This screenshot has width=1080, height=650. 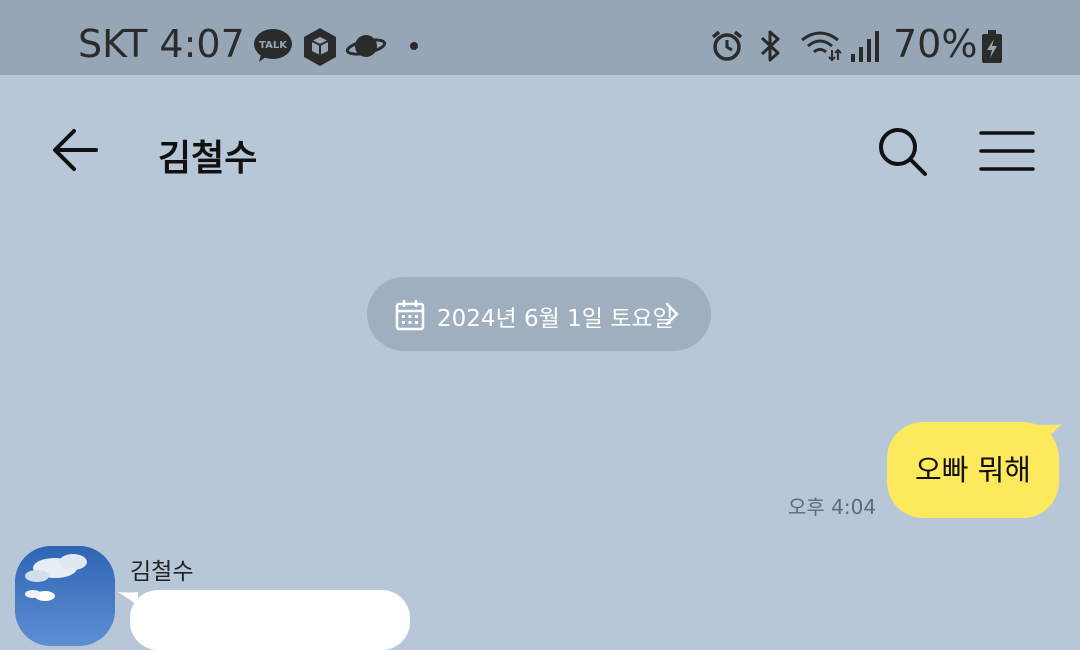 I want to click on bluetooth-icon, so click(x=770, y=46).